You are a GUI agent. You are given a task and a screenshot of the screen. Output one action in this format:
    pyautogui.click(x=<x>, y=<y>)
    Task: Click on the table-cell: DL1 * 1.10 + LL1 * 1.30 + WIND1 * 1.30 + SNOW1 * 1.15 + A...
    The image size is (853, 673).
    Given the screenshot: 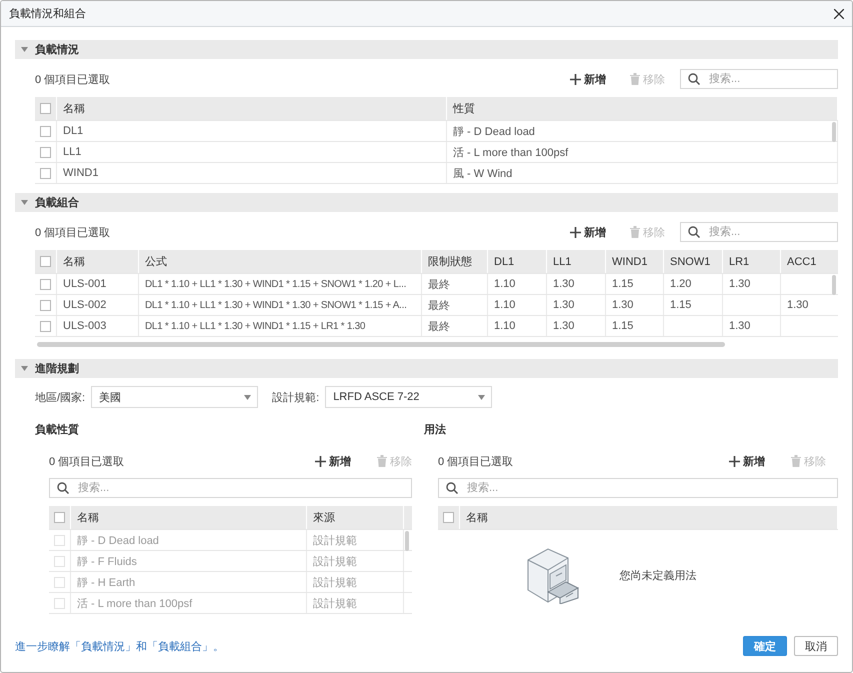 What is the action you would take?
    pyautogui.click(x=280, y=305)
    